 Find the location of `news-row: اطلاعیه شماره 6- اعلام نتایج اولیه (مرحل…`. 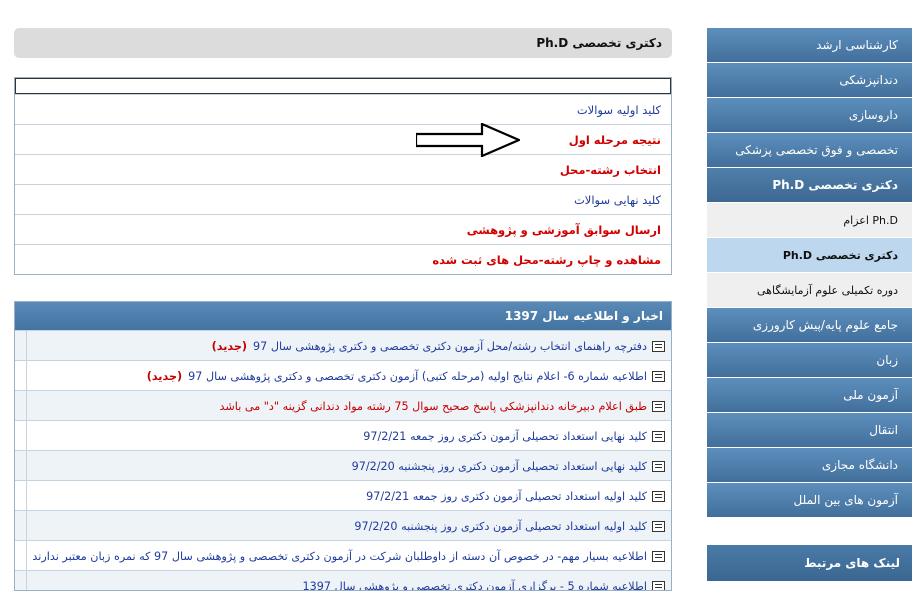

news-row: اطلاعیه شماره 6- اعلام نتایج اولیه (مرحل… is located at coordinates (343, 375).